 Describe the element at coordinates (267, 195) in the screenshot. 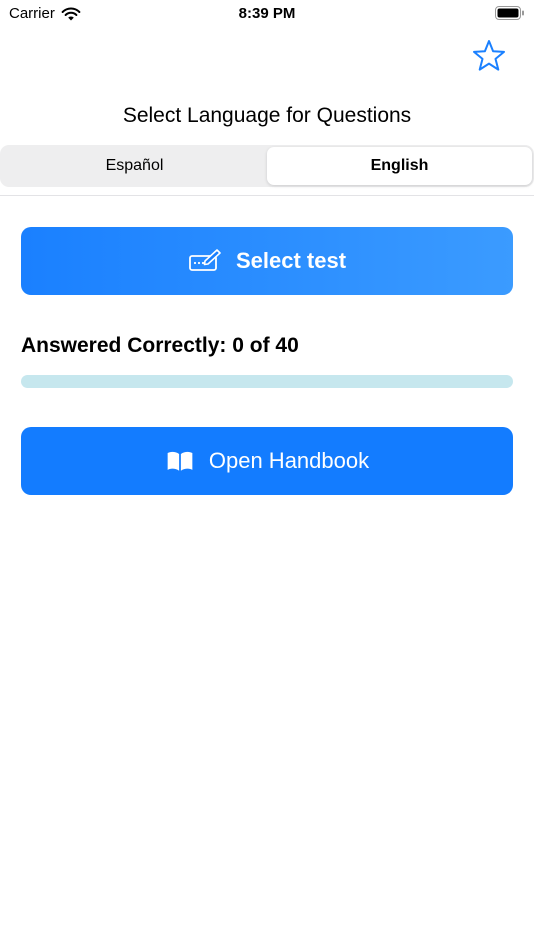

I see `divider` at that location.